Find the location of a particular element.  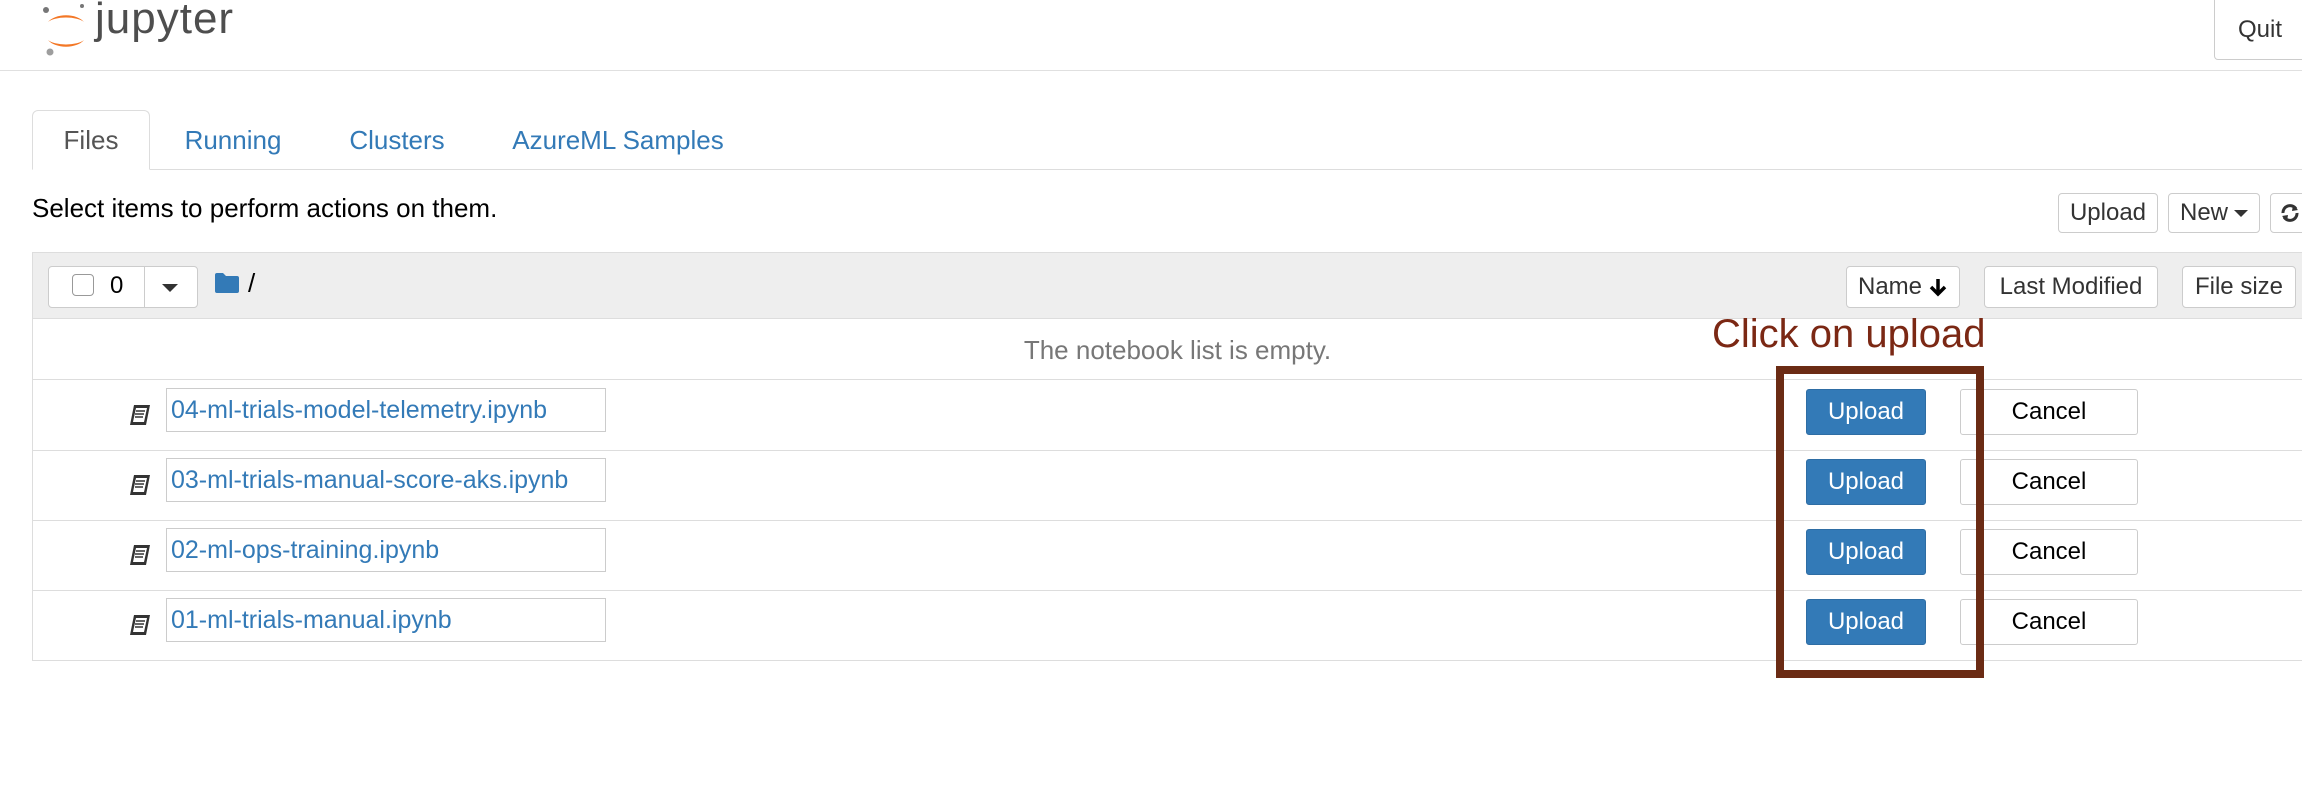

helper-text: Select items to perform actions on them. is located at coordinates (265, 208).